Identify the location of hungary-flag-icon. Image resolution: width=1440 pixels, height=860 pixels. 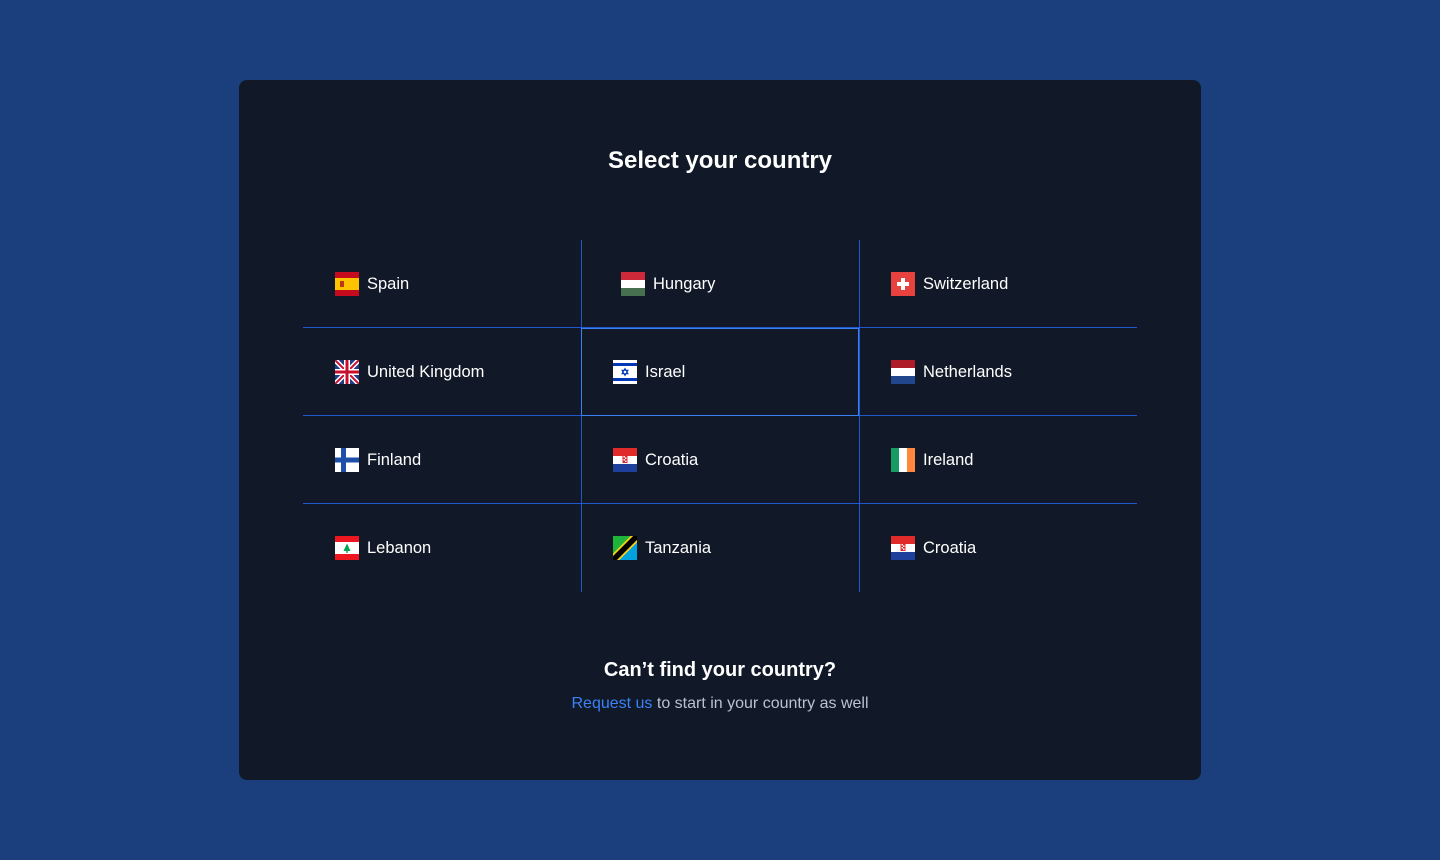
(633, 284).